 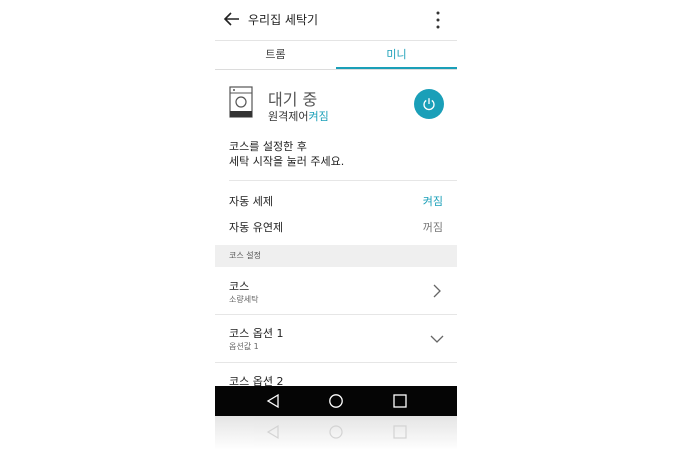 What do you see at coordinates (245, 255) in the screenshot?
I see `section-title: 코스 설정` at bounding box center [245, 255].